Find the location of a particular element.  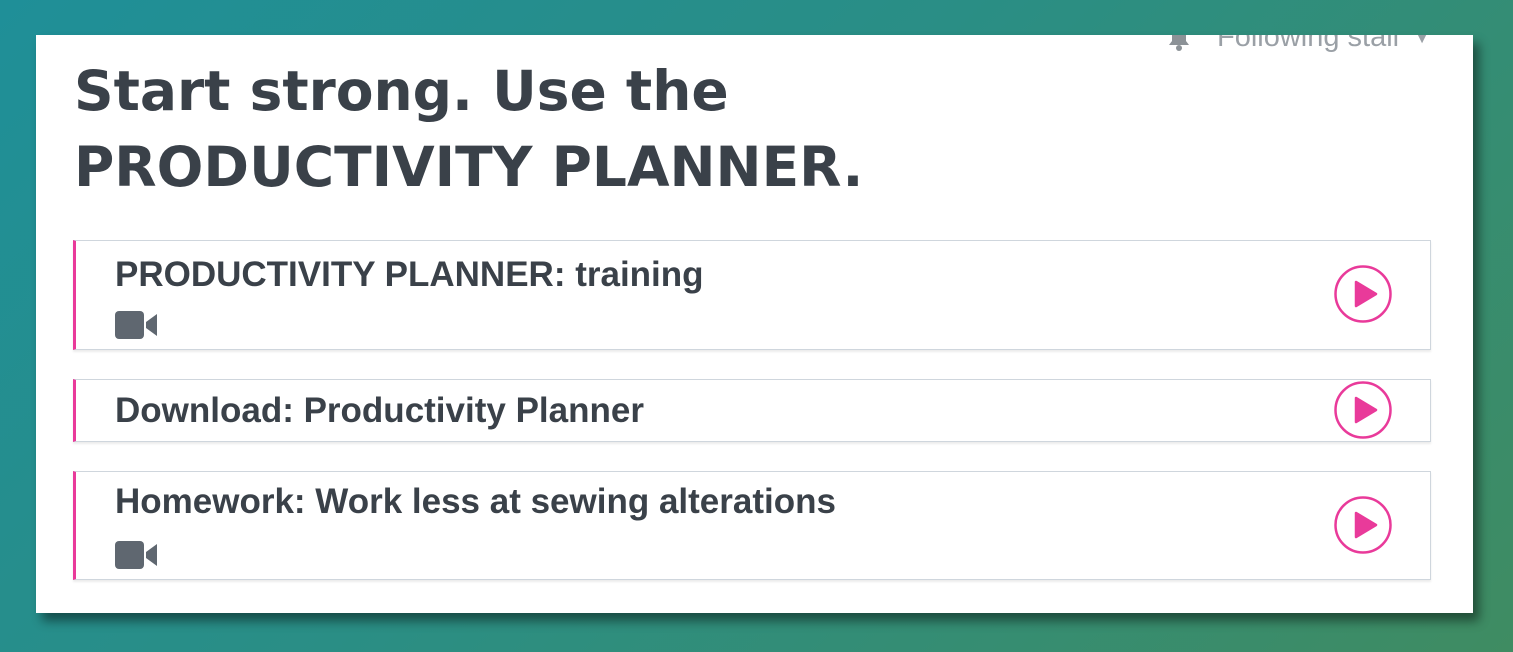

follow-label: Following stall is located at coordinates (1308, 44).